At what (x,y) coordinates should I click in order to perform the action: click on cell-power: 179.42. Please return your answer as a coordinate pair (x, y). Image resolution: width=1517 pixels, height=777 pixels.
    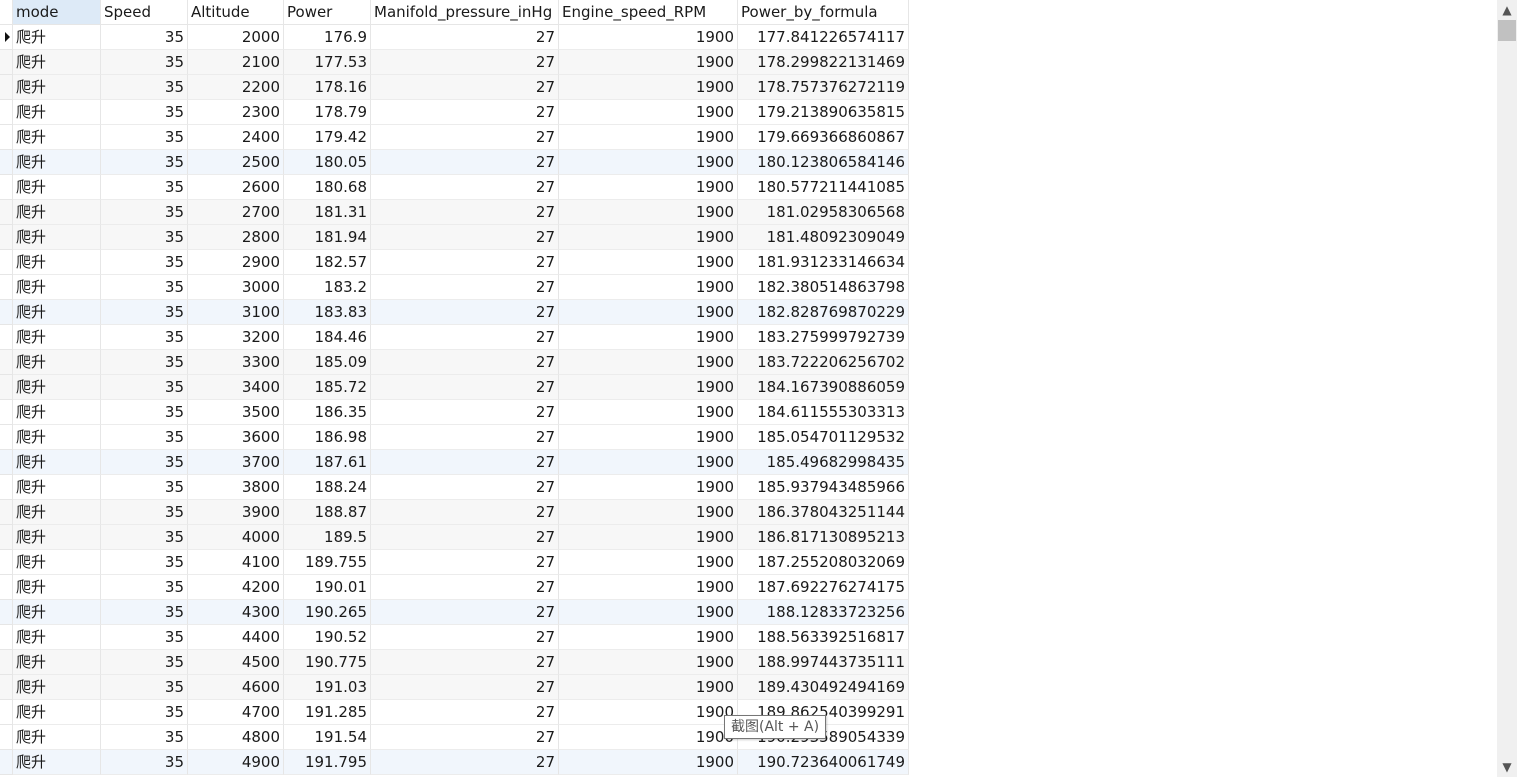
    Looking at the image, I should click on (327, 137).